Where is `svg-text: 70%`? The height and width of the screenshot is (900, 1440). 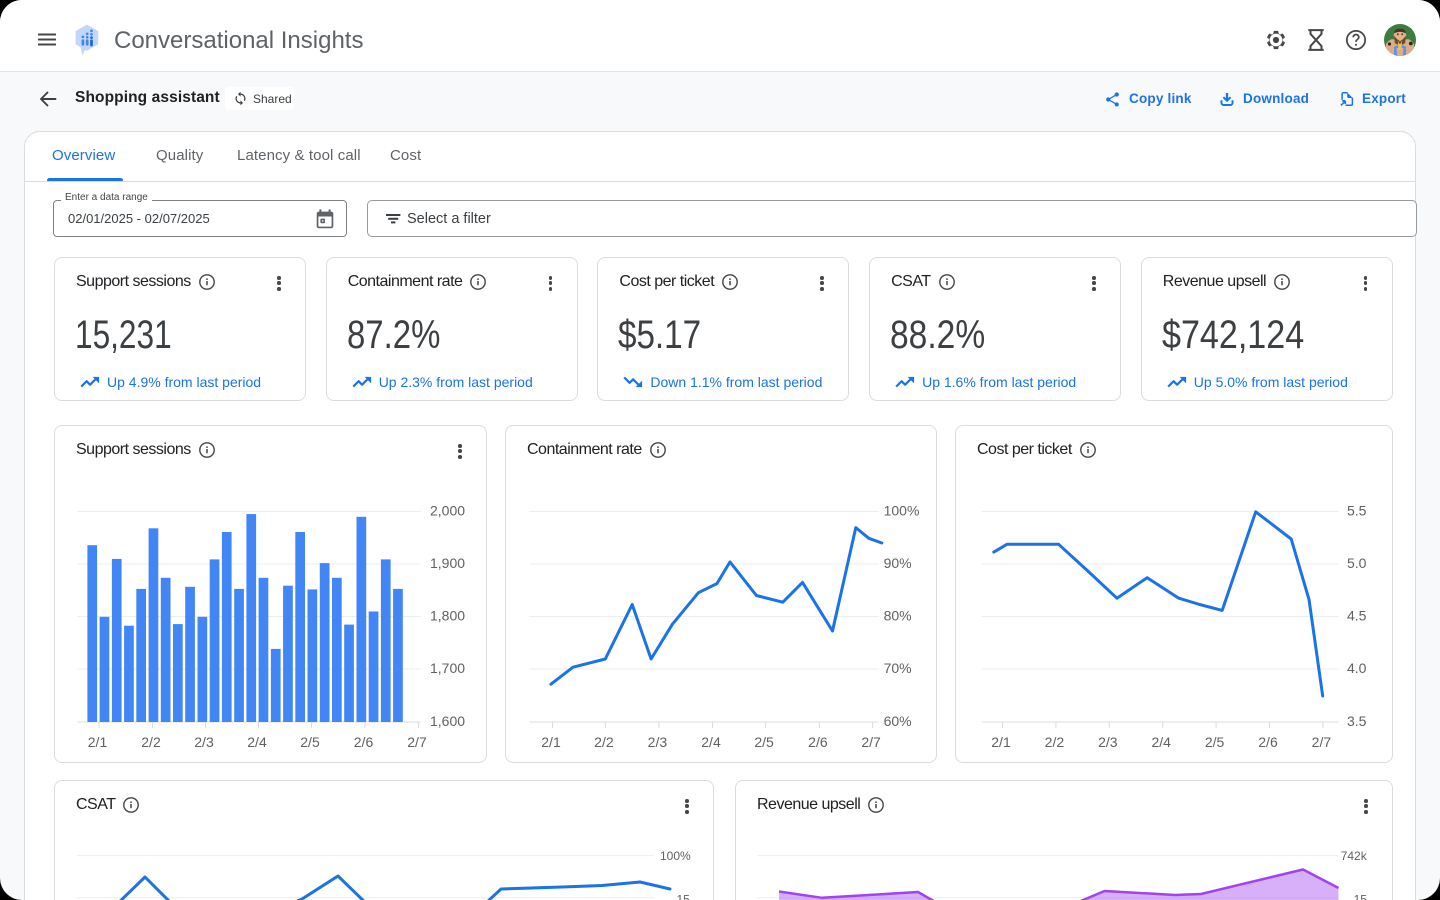 svg-text: 70% is located at coordinates (898, 668).